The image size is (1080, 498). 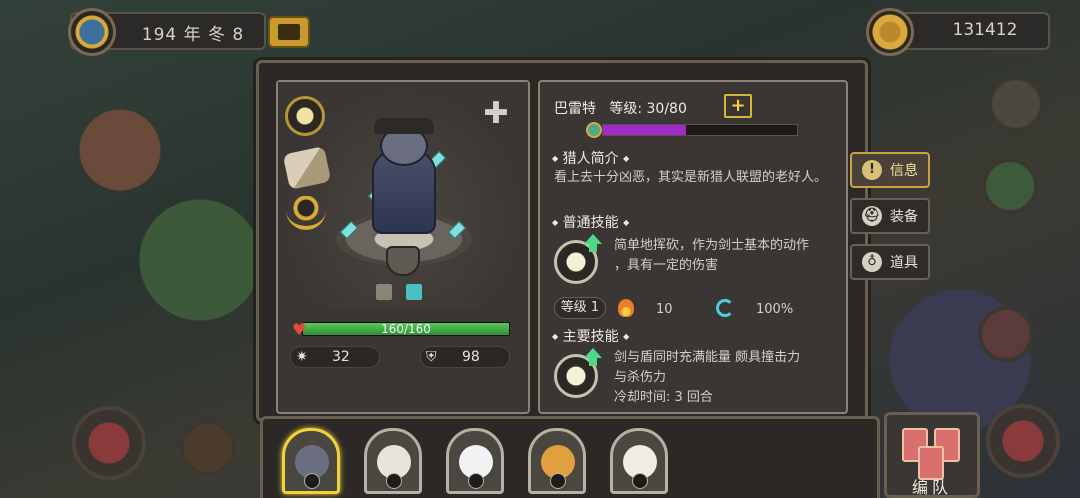 What do you see at coordinates (904, 217) in the screenshot?
I see `tab-equipment-label: 装备` at bounding box center [904, 217].